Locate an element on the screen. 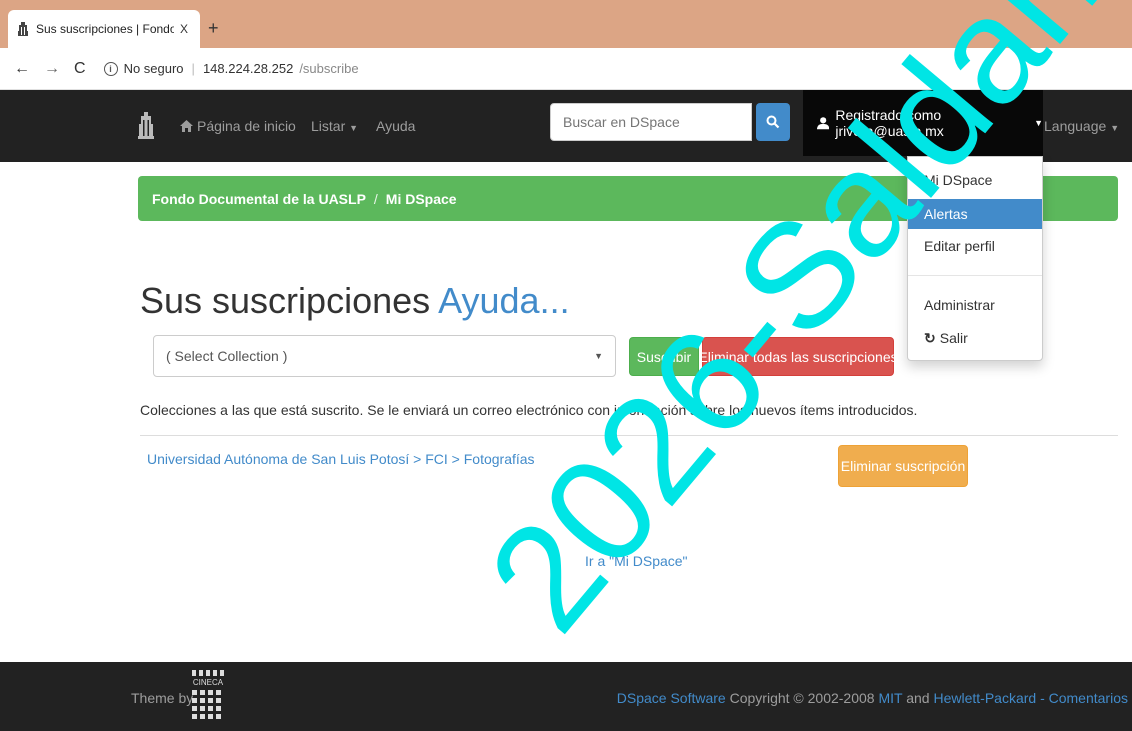 This screenshot has width=1132, height=731. search-icon is located at coordinates (773, 122).